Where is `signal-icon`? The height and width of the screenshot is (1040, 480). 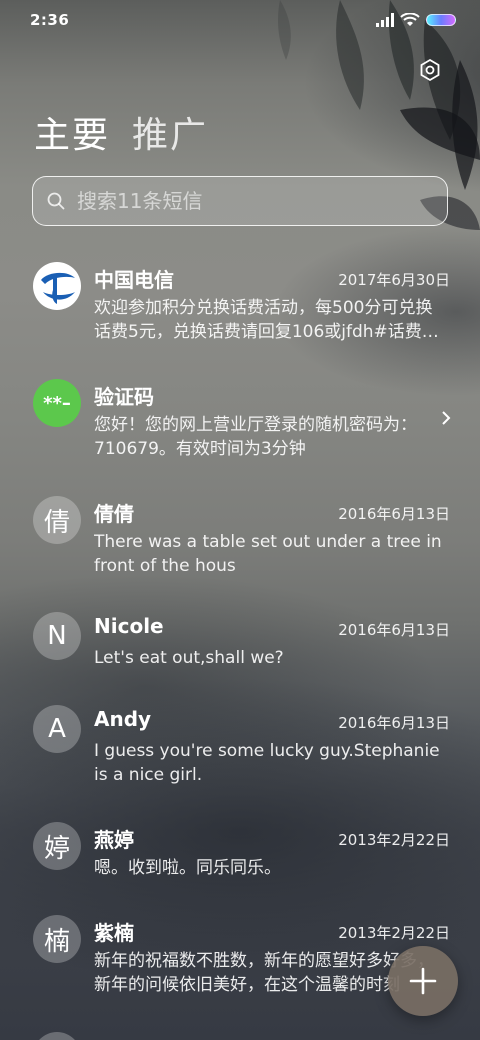 signal-icon is located at coordinates (385, 20).